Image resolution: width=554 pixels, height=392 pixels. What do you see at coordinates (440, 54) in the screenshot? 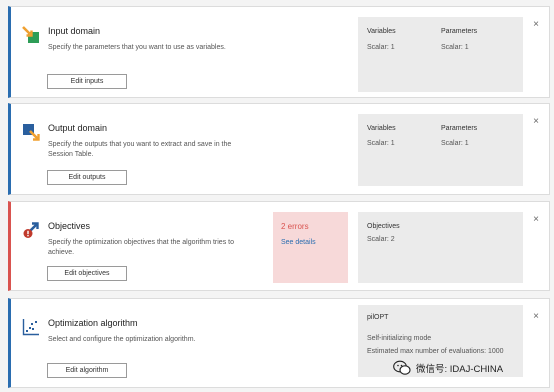
I see `input-summary-panel: Variables Scalar: 1 Parameters Scalar: 1` at bounding box center [440, 54].